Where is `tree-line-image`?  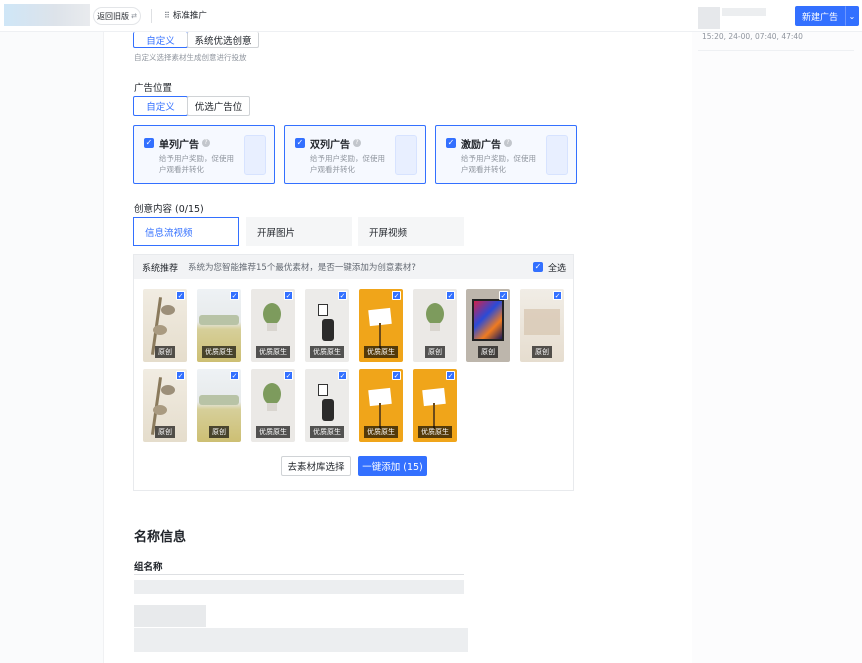 tree-line-image is located at coordinates (219, 400).